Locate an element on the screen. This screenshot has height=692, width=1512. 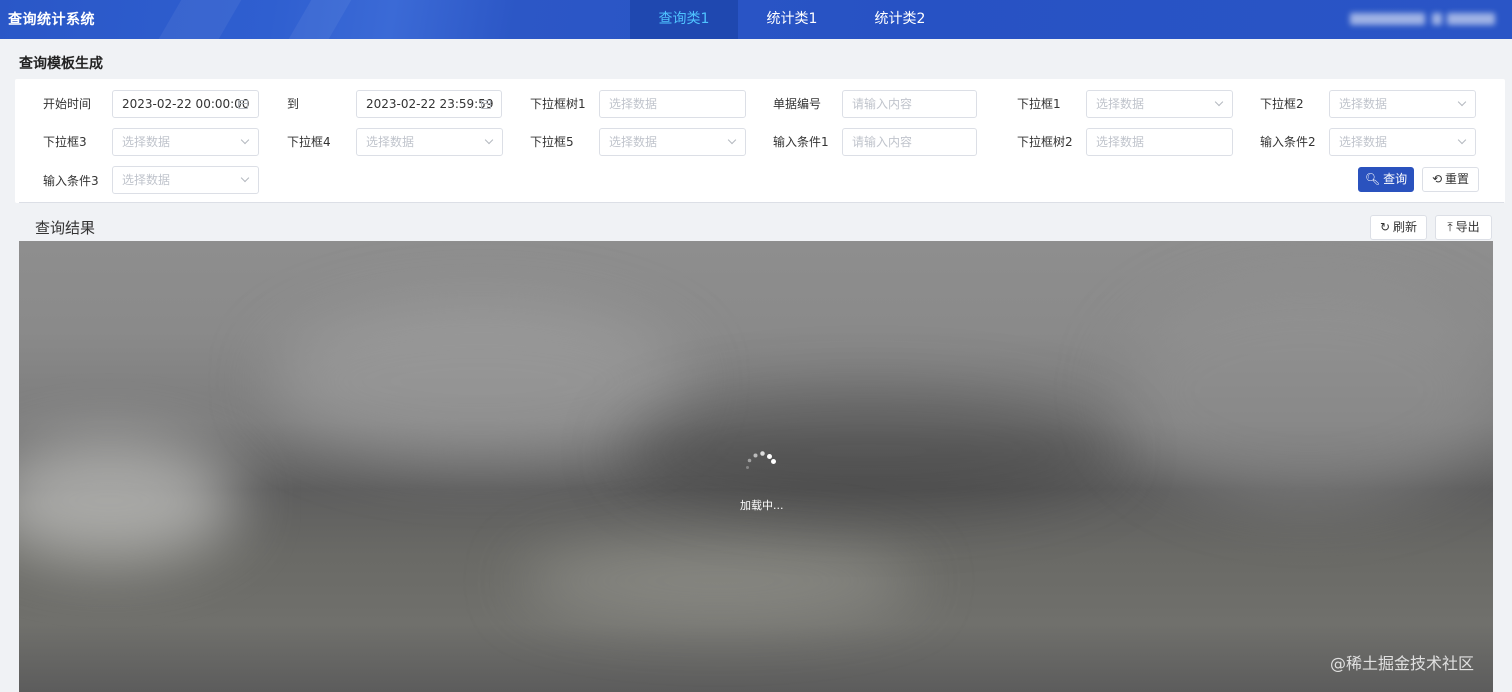
tree-select-1-placeholder: 选择数据 is located at coordinates (633, 104).